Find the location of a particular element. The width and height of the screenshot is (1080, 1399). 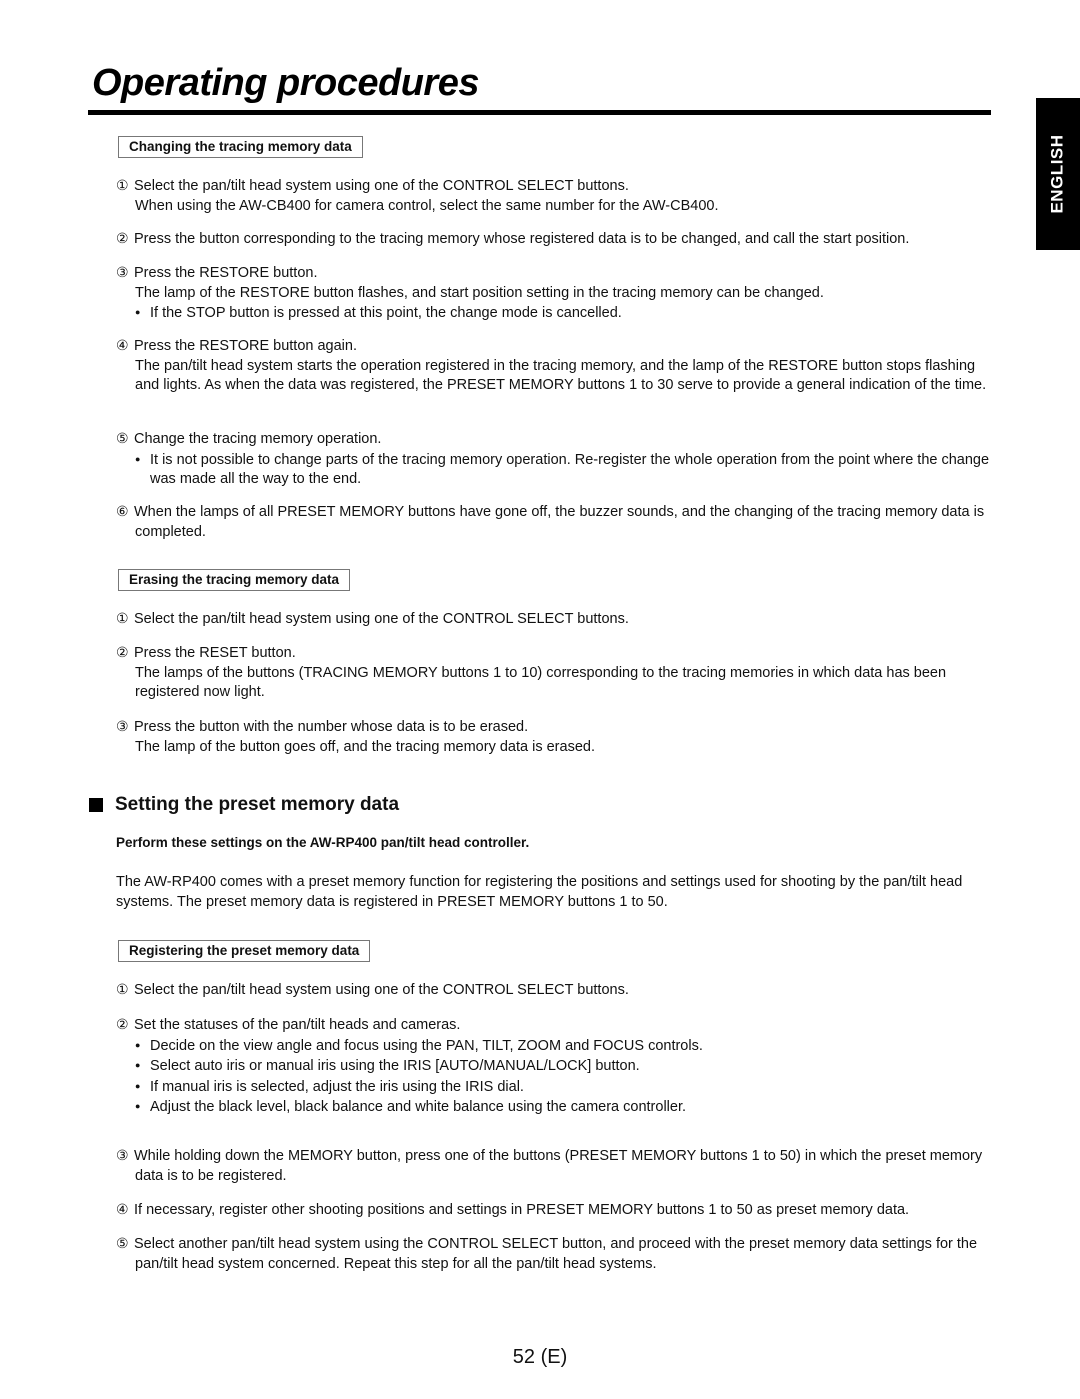

step-text: Change the tracing memory operation. is located at coordinates (258, 439).